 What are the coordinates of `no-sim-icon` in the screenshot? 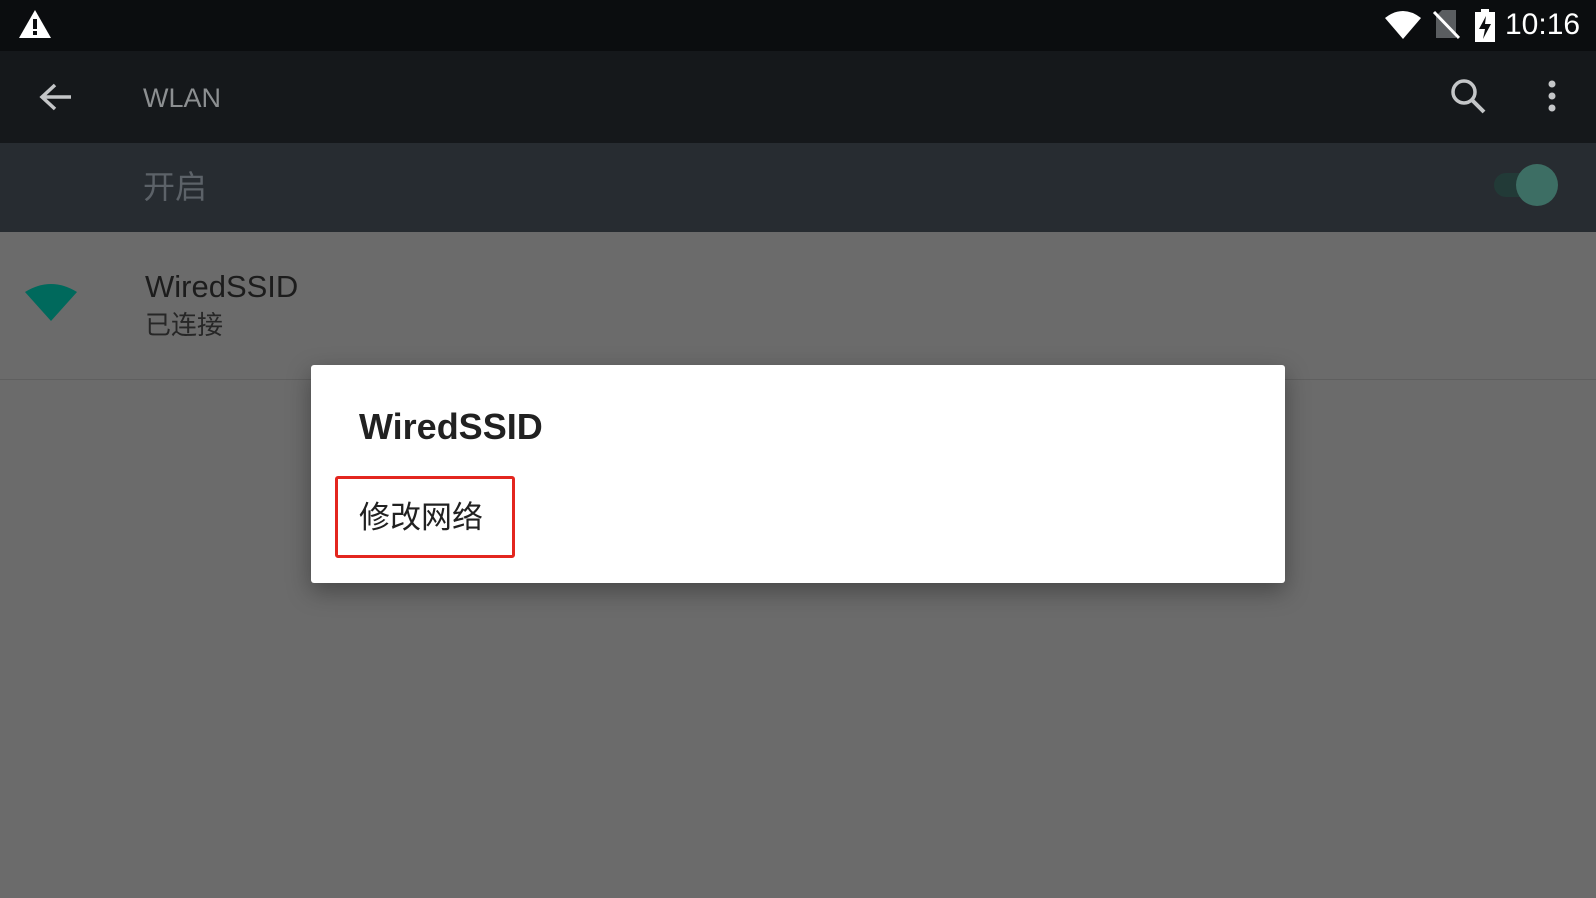 It's located at (1446, 25).